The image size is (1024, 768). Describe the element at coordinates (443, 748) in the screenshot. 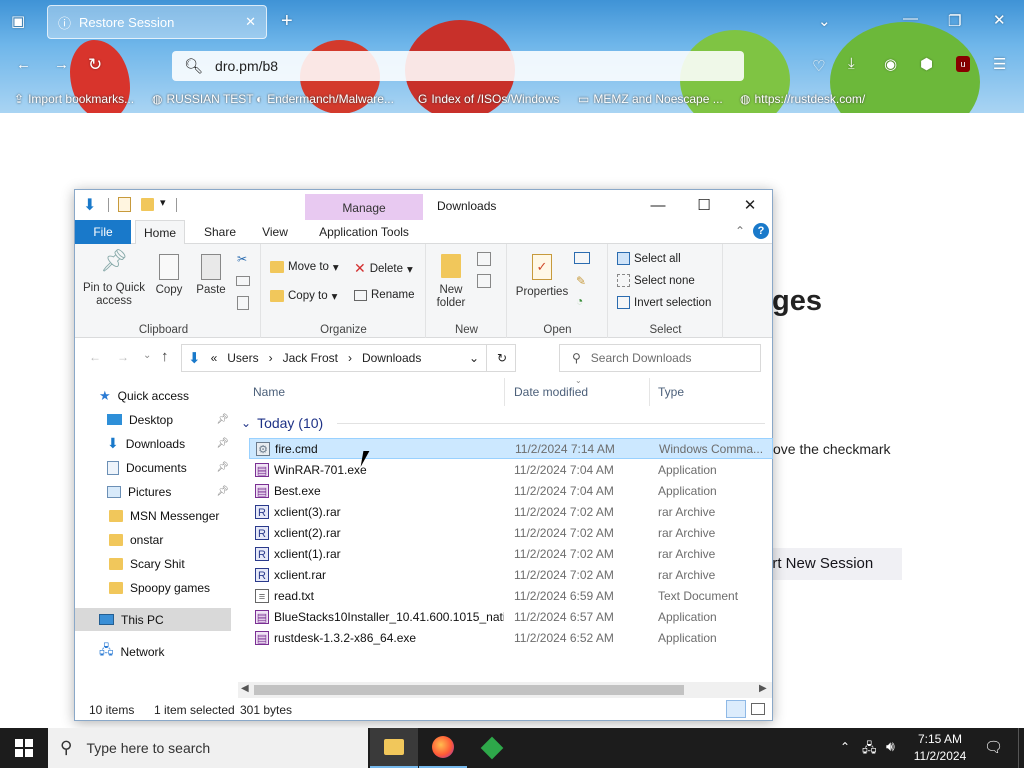

I see `taskbar-firefox` at that location.